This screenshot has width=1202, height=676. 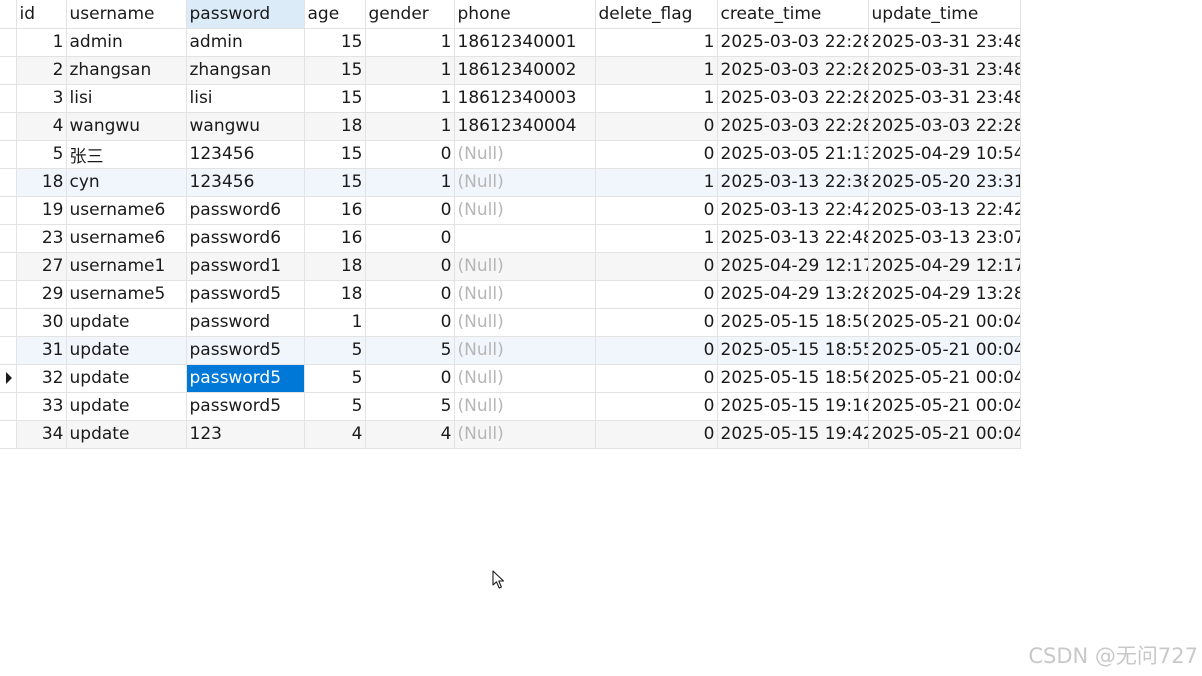 What do you see at coordinates (944, 210) in the screenshot?
I see `cell-update-time: 2025-03-13 22:42:` at bounding box center [944, 210].